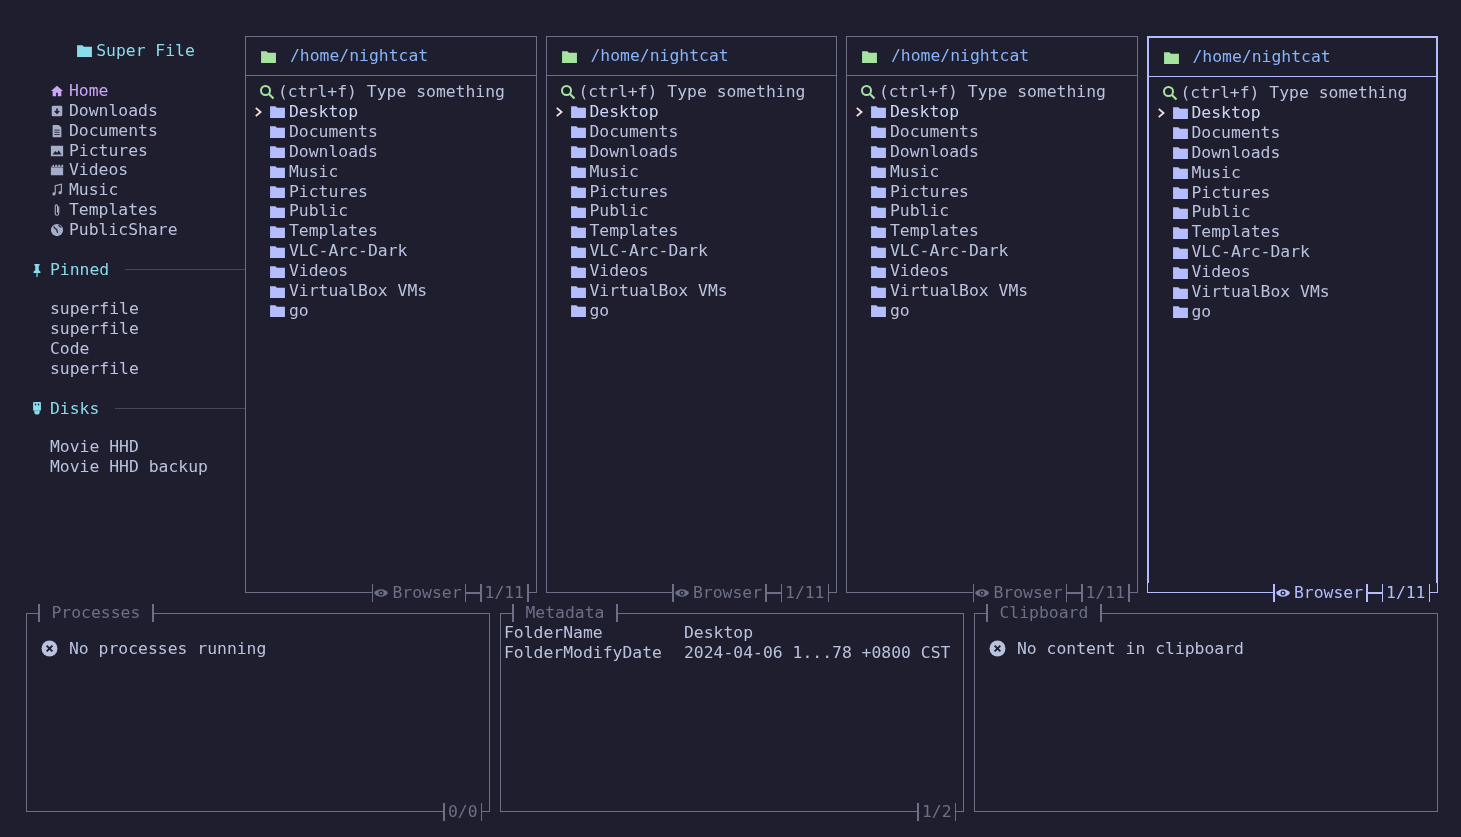 Image resolution: width=1461 pixels, height=837 pixels. Describe the element at coordinates (57, 90) in the screenshot. I see `home-icon` at that location.